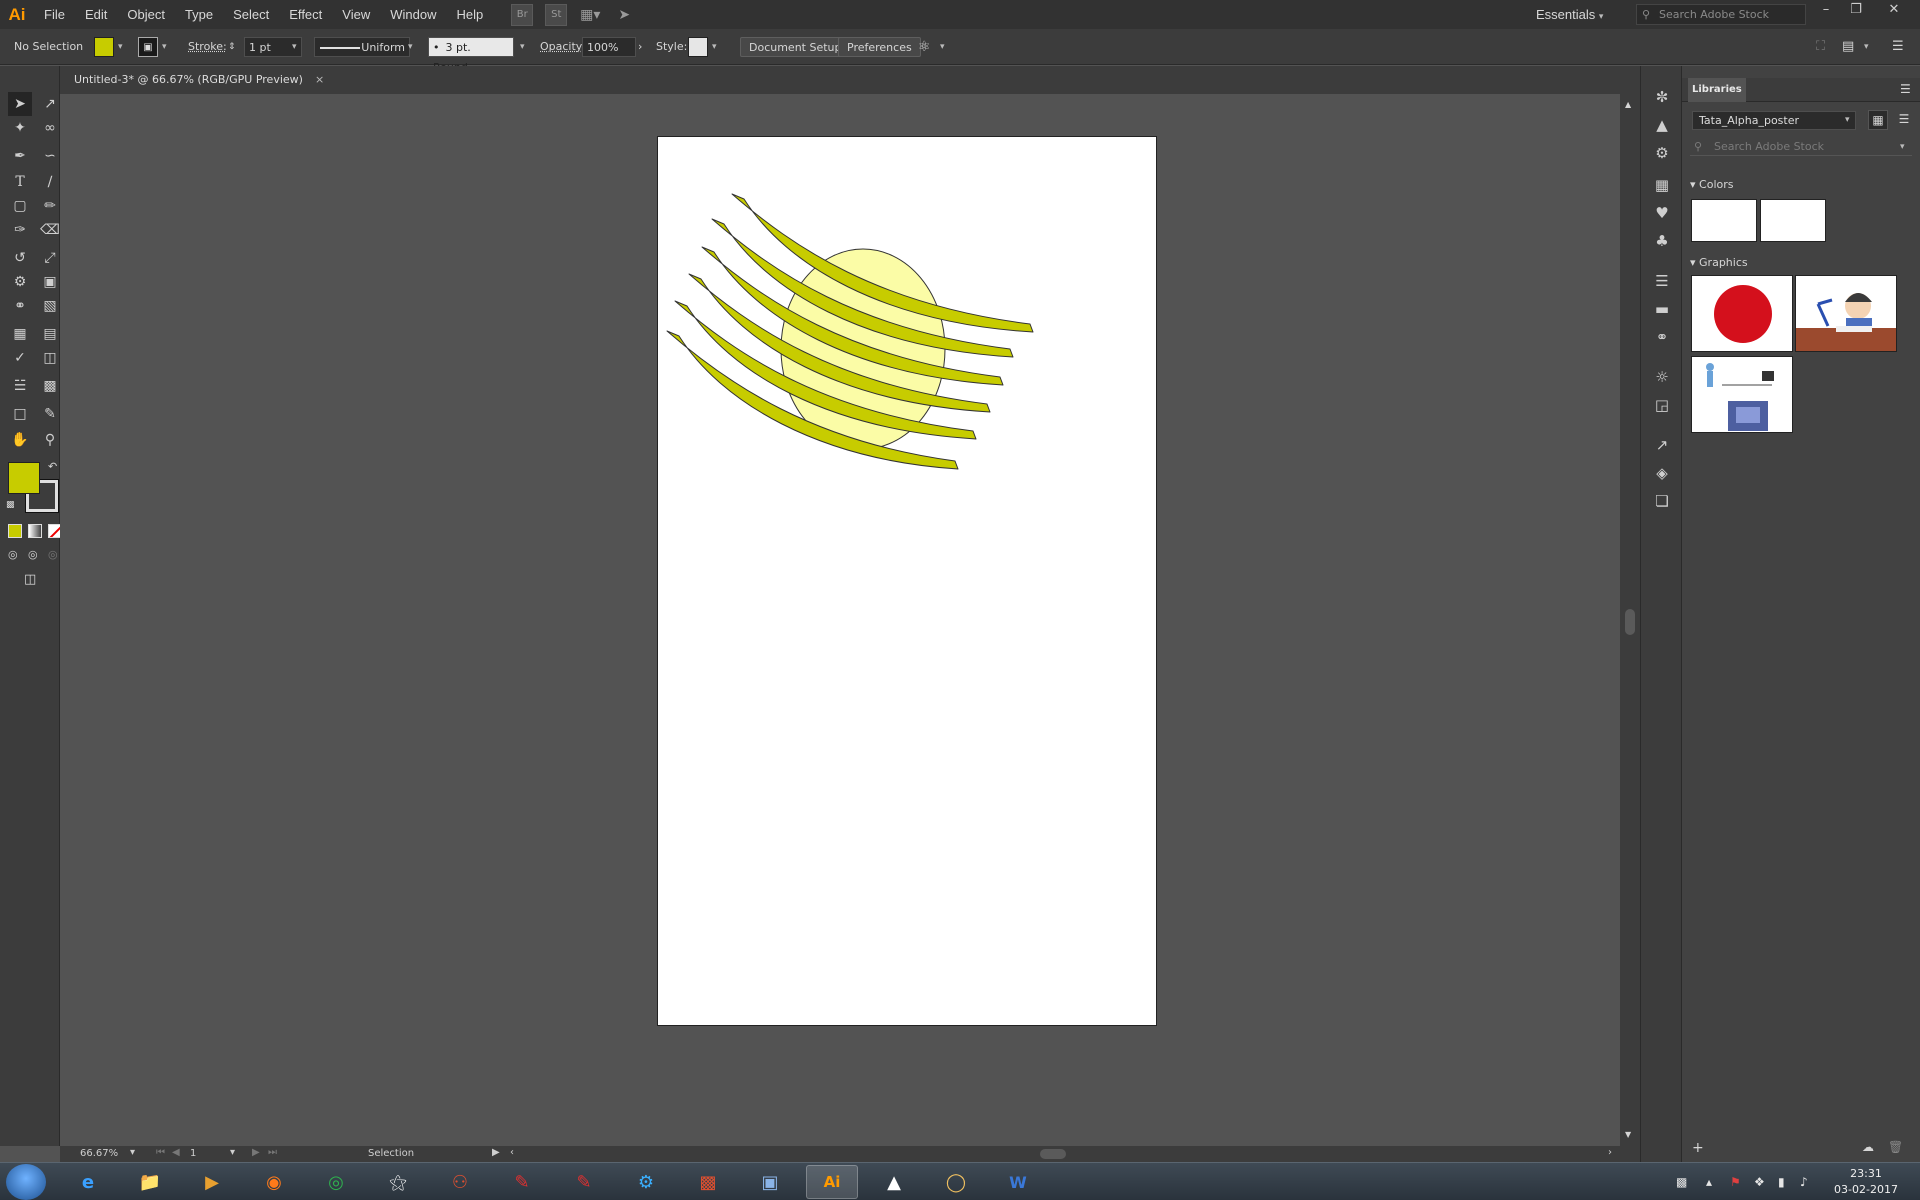  I want to click on status-menu-icon: ▶, so click(496, 1152).